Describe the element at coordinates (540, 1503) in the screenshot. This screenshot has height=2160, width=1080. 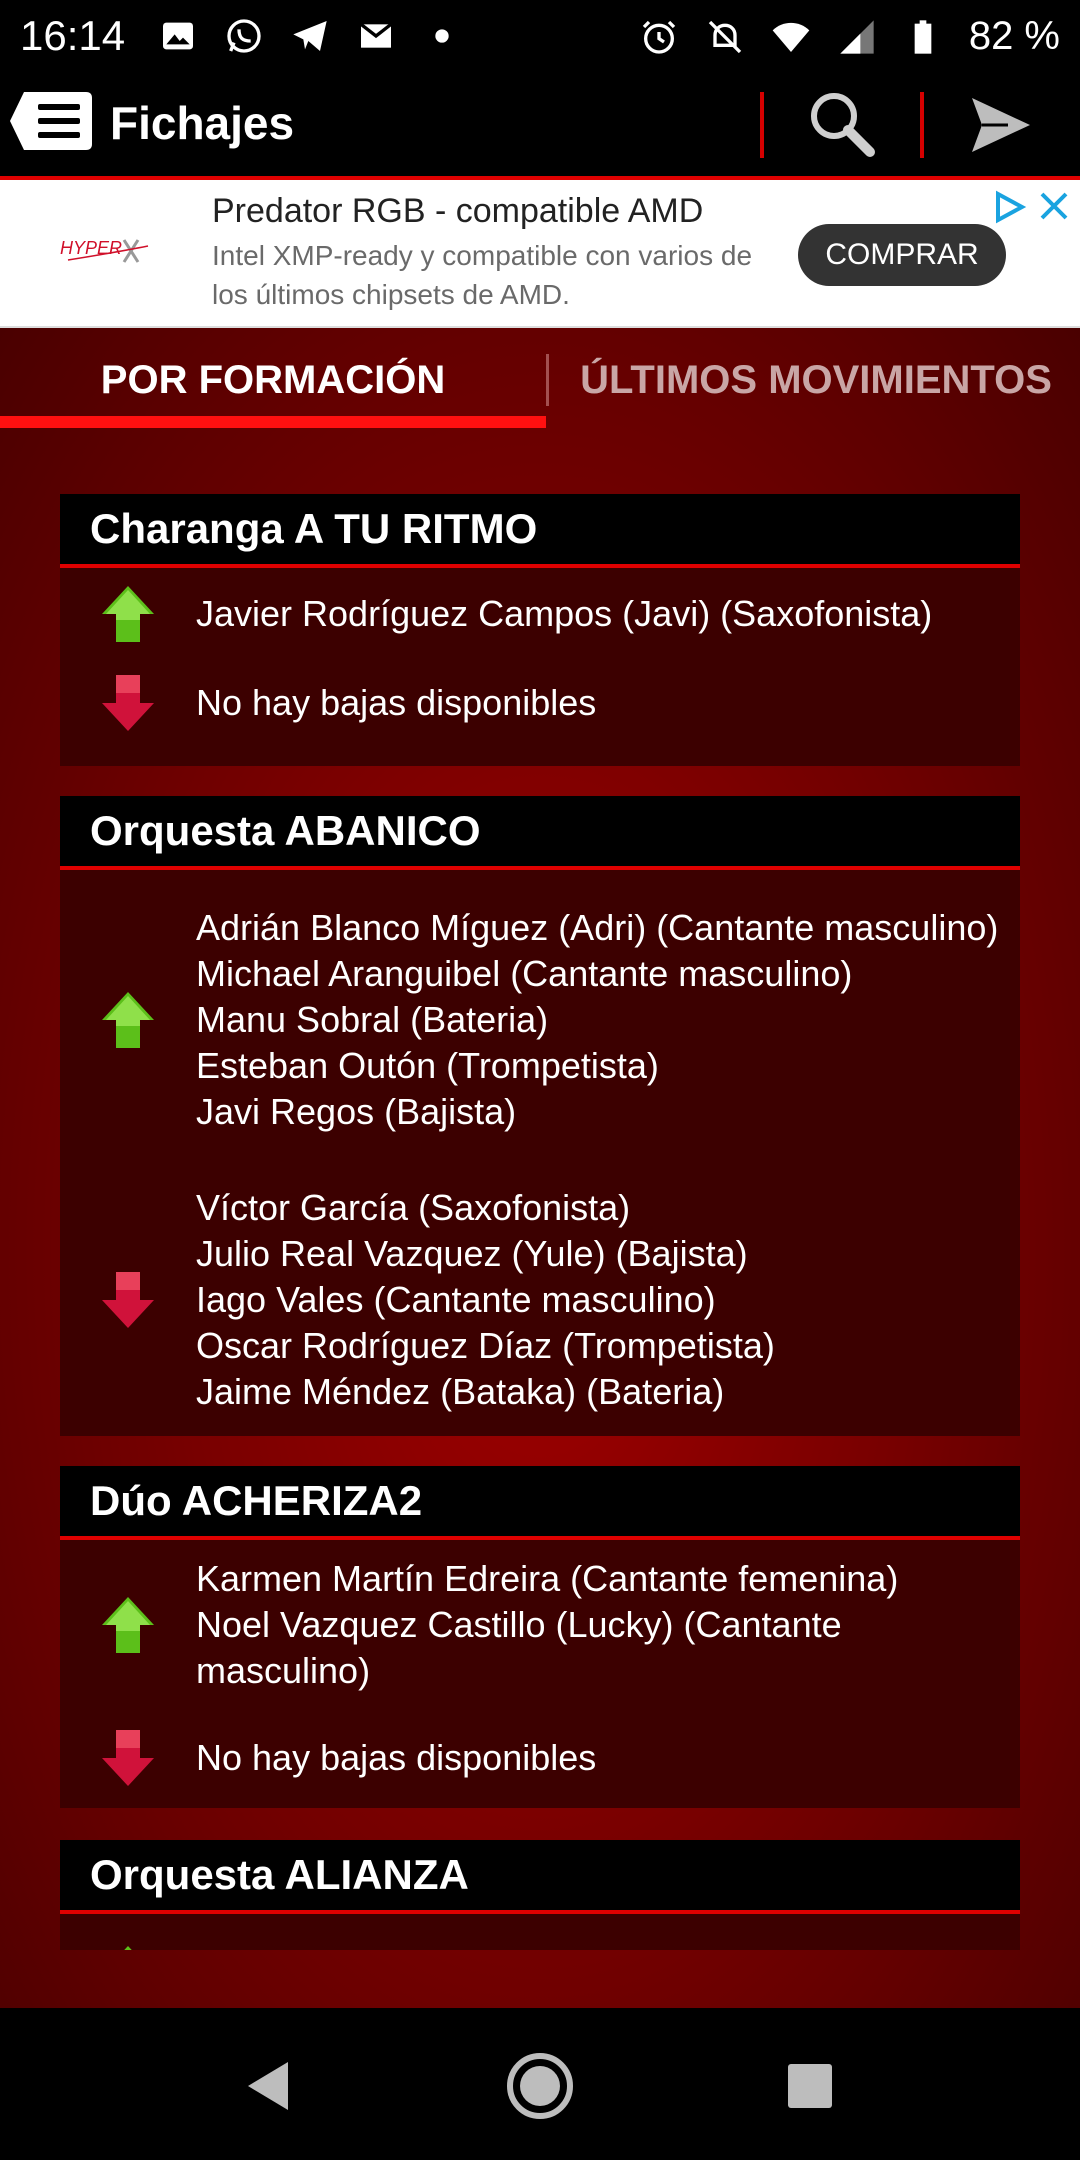
I see `group-title: Dúo ACHERIZA2` at that location.